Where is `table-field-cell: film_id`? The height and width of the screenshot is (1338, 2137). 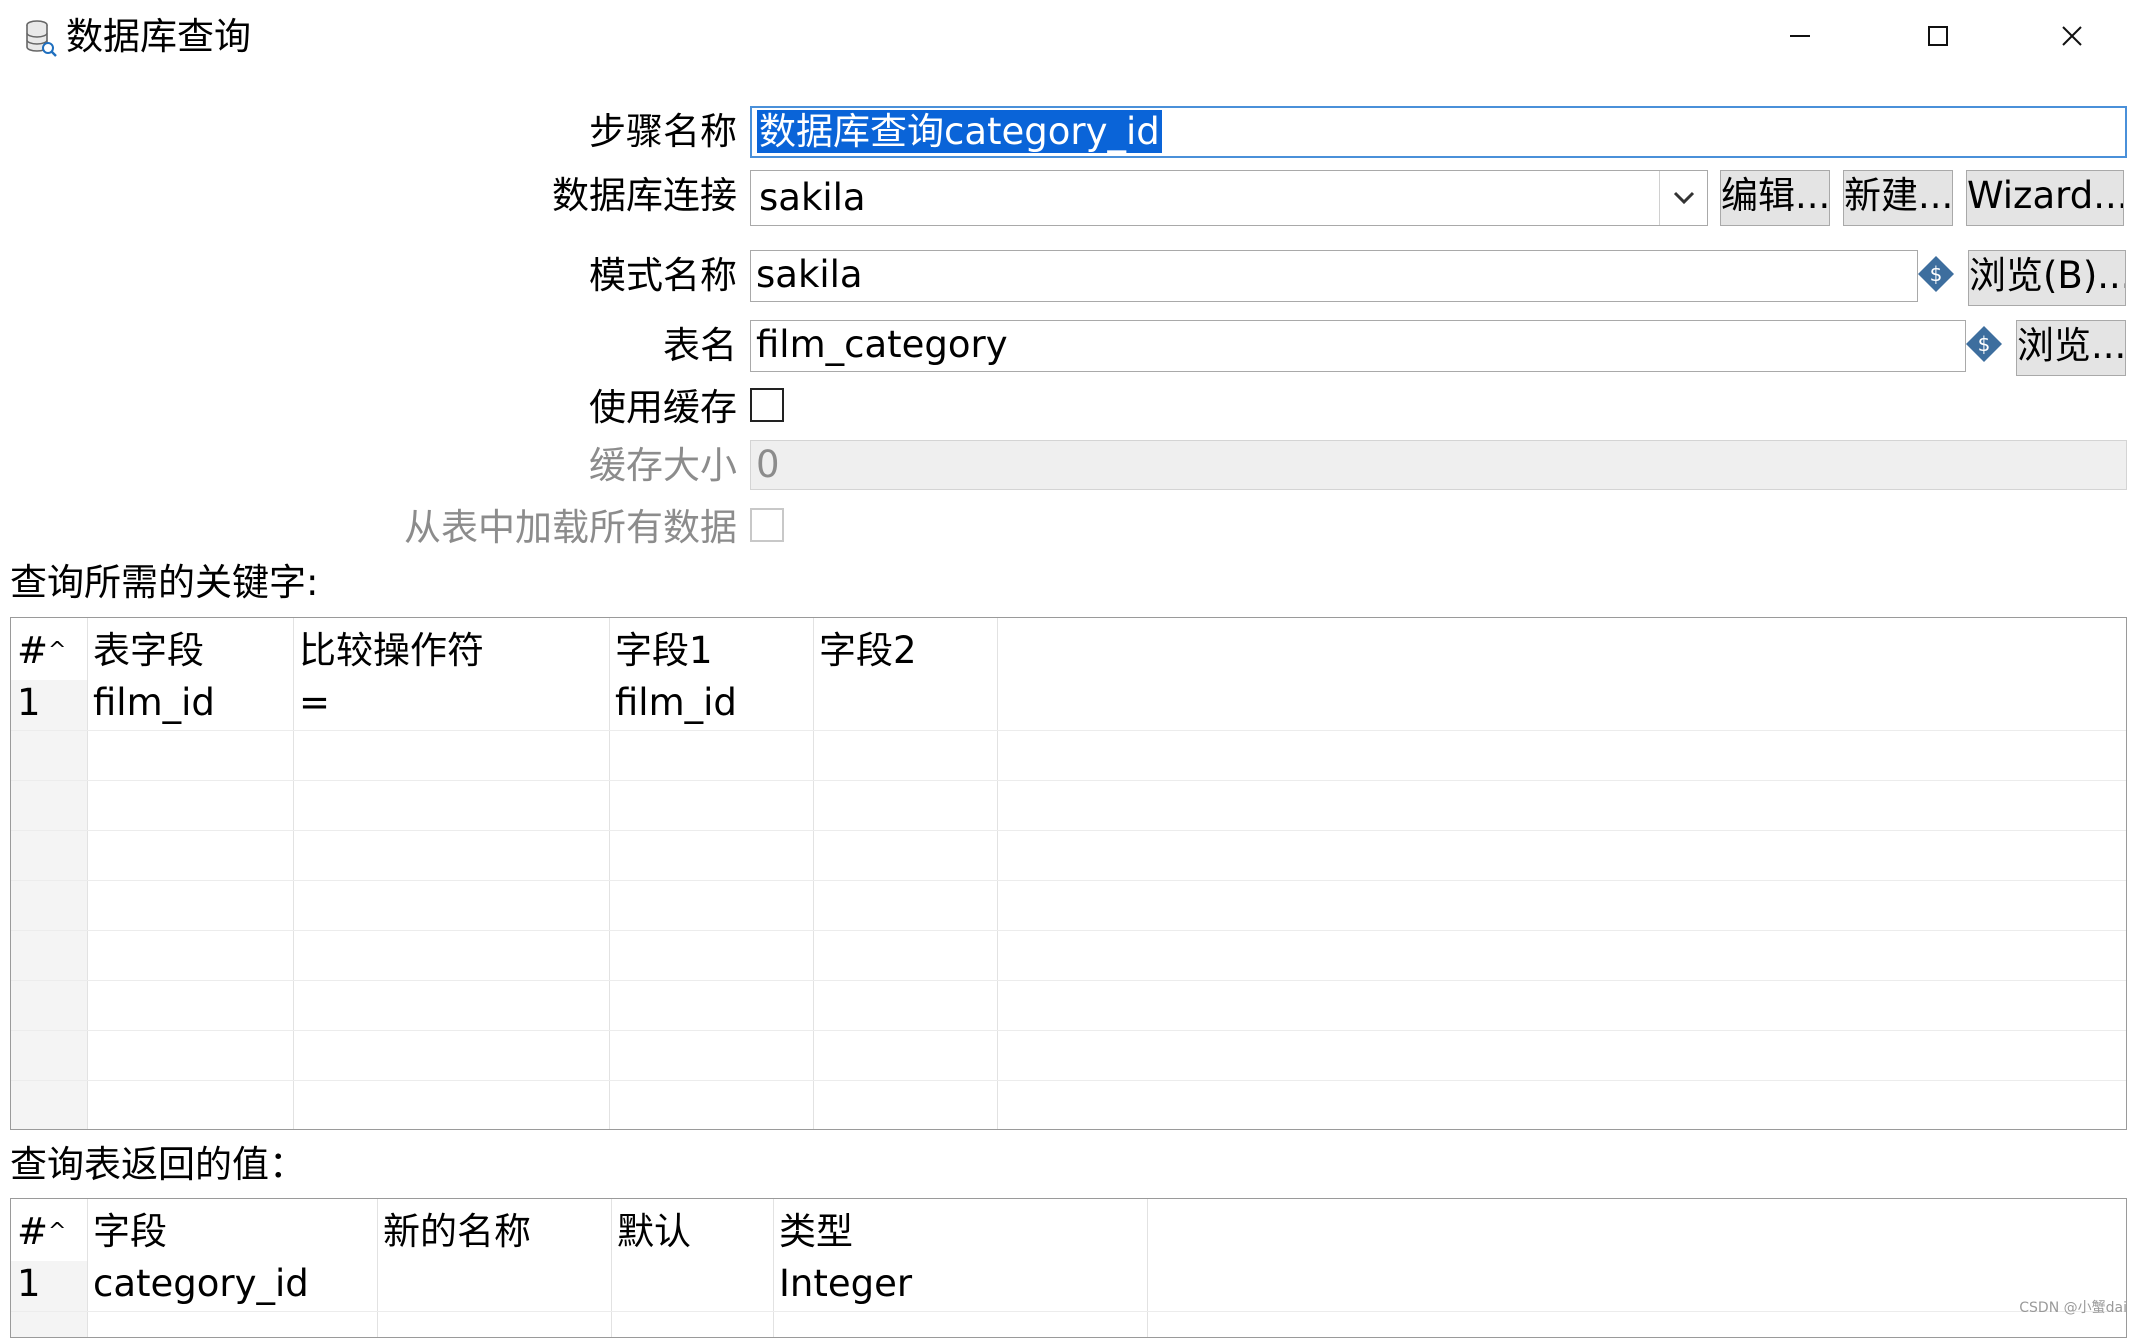
table-field-cell: film_id is located at coordinates (190, 703).